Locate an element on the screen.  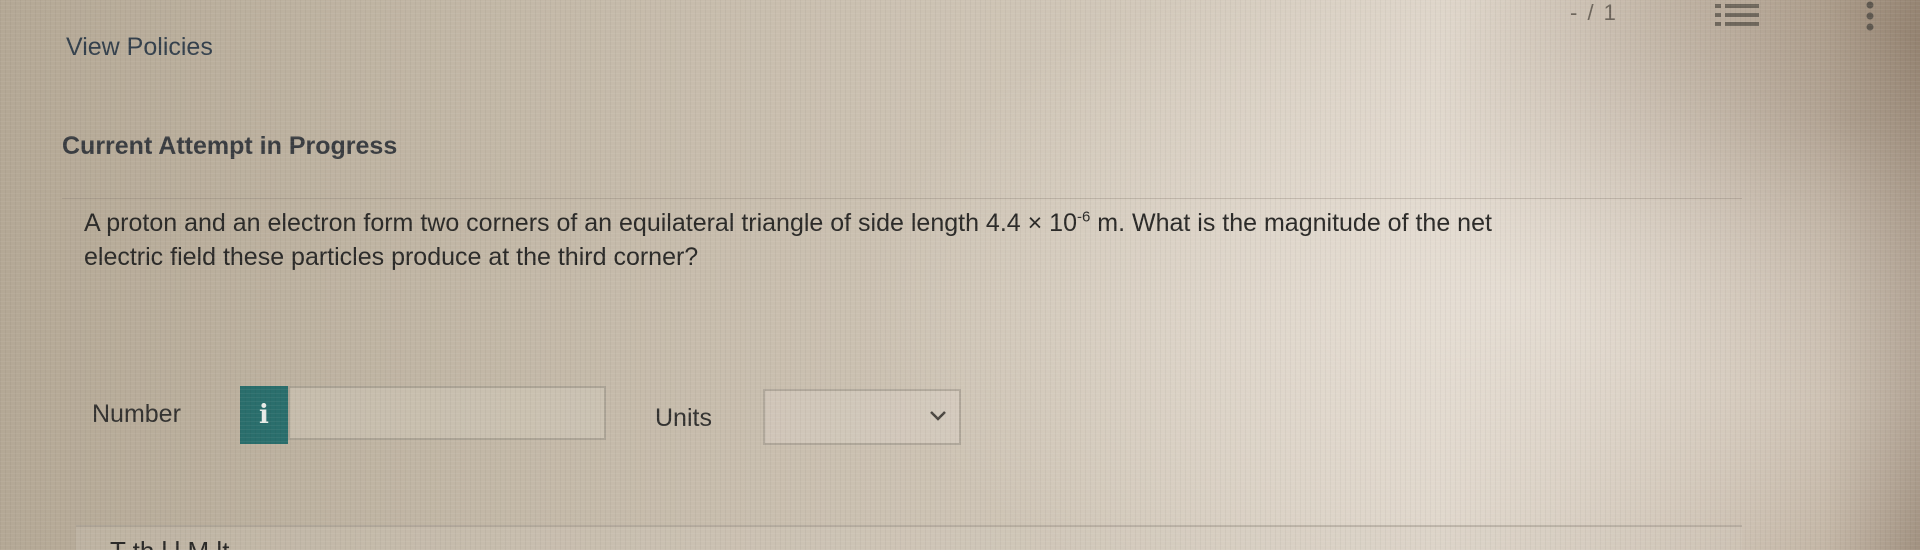
units-select is located at coordinates (862, 417).